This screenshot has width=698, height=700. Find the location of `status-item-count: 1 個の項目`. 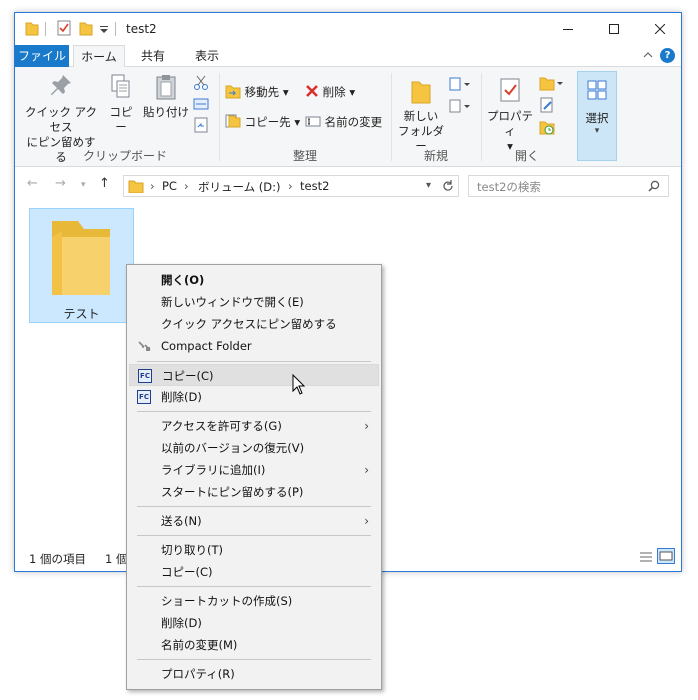

status-item-count: 1 個の項目 is located at coordinates (57, 559).